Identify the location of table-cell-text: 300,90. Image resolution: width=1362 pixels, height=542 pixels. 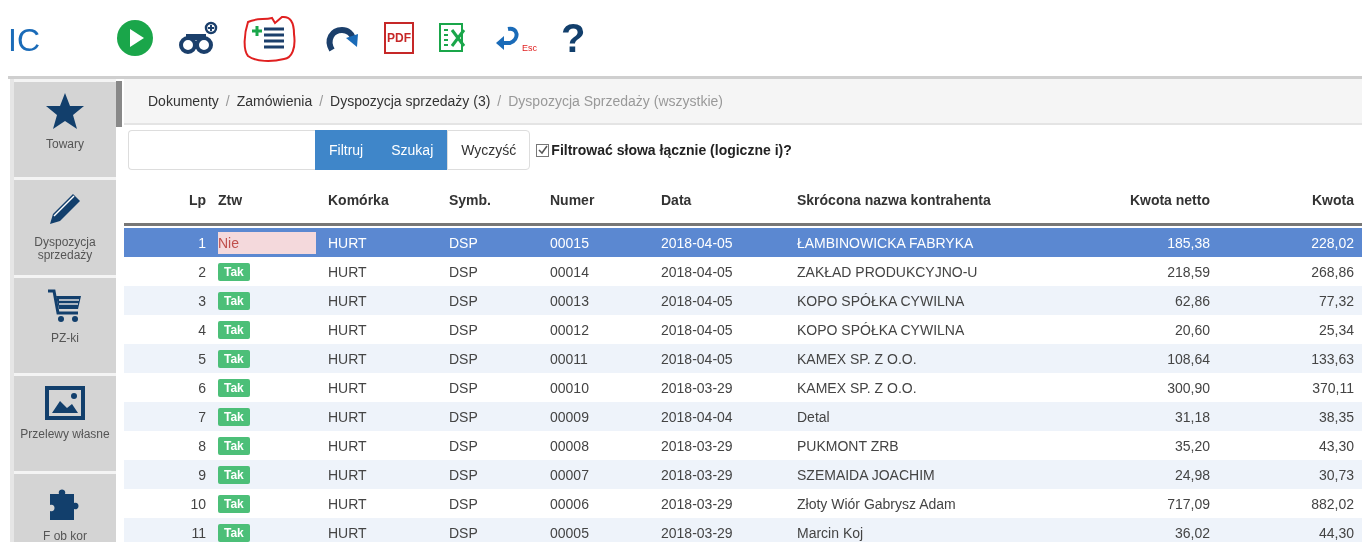
(1188, 387).